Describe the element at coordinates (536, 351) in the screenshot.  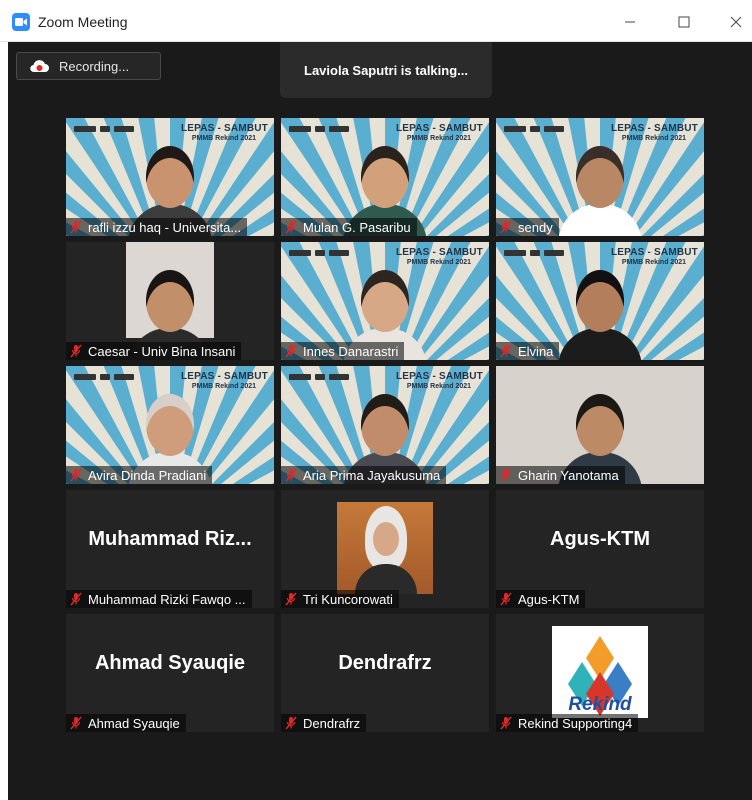
I see `participant-name: Elvina` at that location.